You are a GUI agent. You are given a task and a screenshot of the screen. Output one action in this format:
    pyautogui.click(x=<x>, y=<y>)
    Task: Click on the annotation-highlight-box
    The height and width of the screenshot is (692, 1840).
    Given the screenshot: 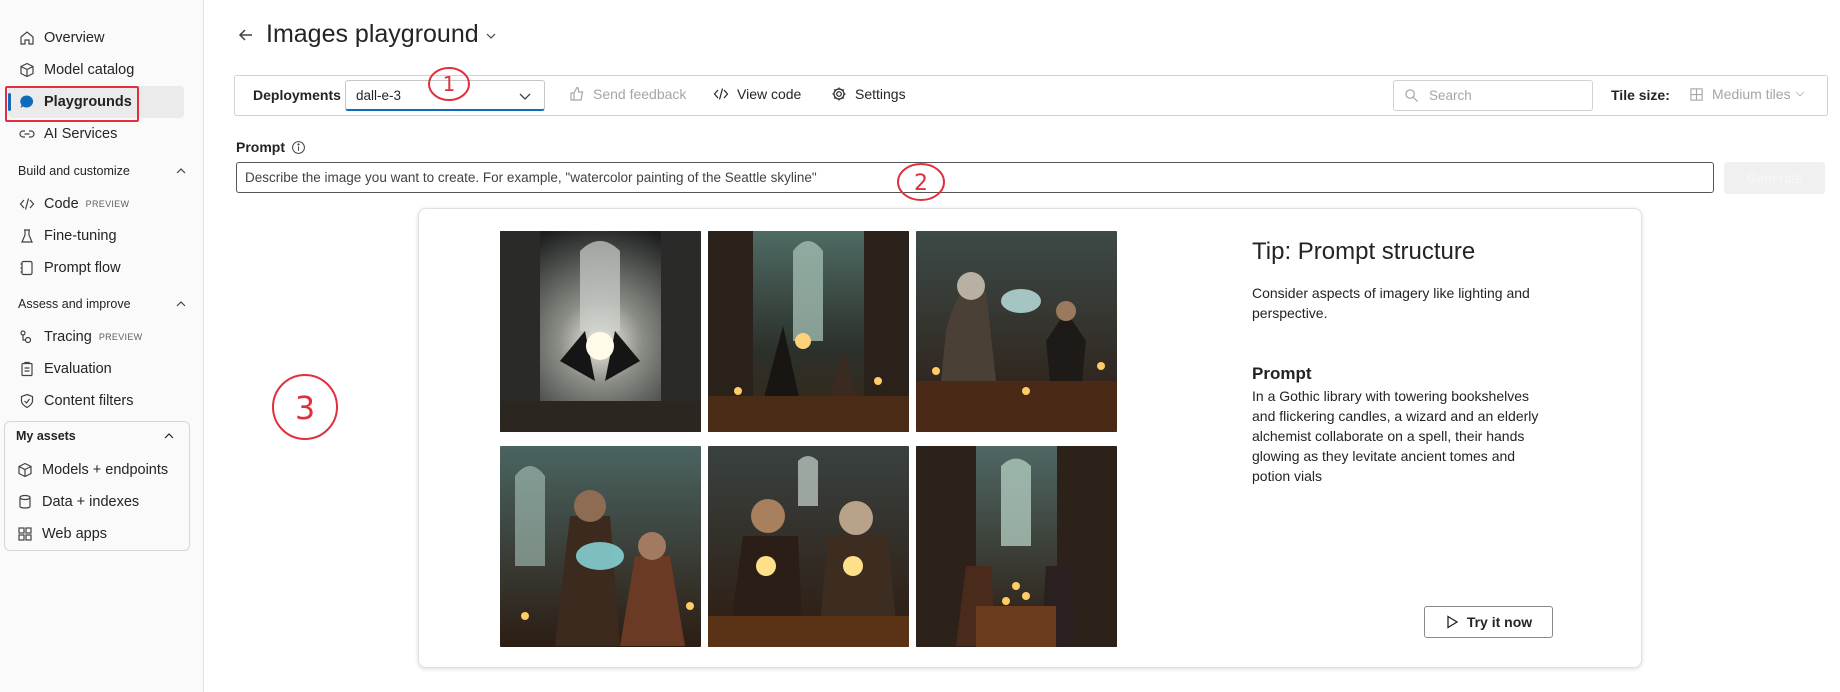 What is the action you would take?
    pyautogui.click(x=72, y=104)
    